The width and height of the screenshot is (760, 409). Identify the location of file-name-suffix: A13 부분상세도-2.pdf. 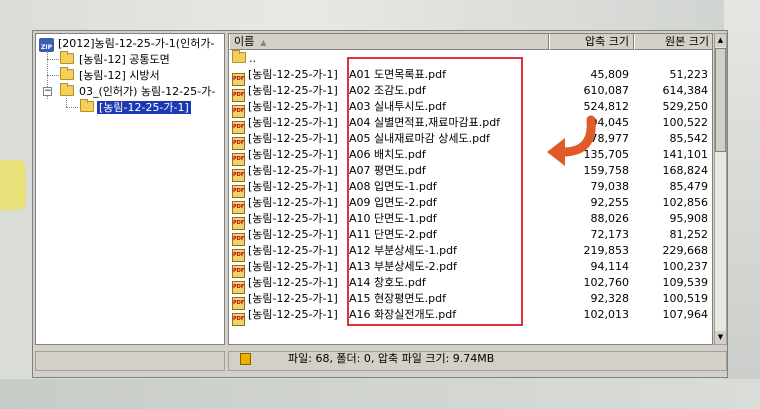
(403, 266).